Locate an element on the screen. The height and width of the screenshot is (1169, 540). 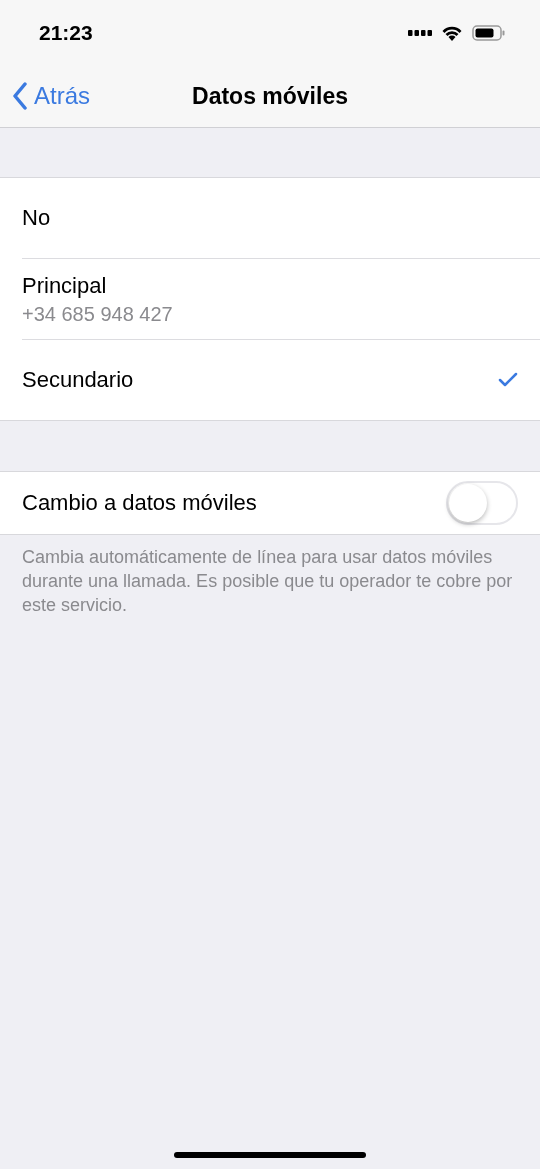
toggle-switch is located at coordinates (482, 503).